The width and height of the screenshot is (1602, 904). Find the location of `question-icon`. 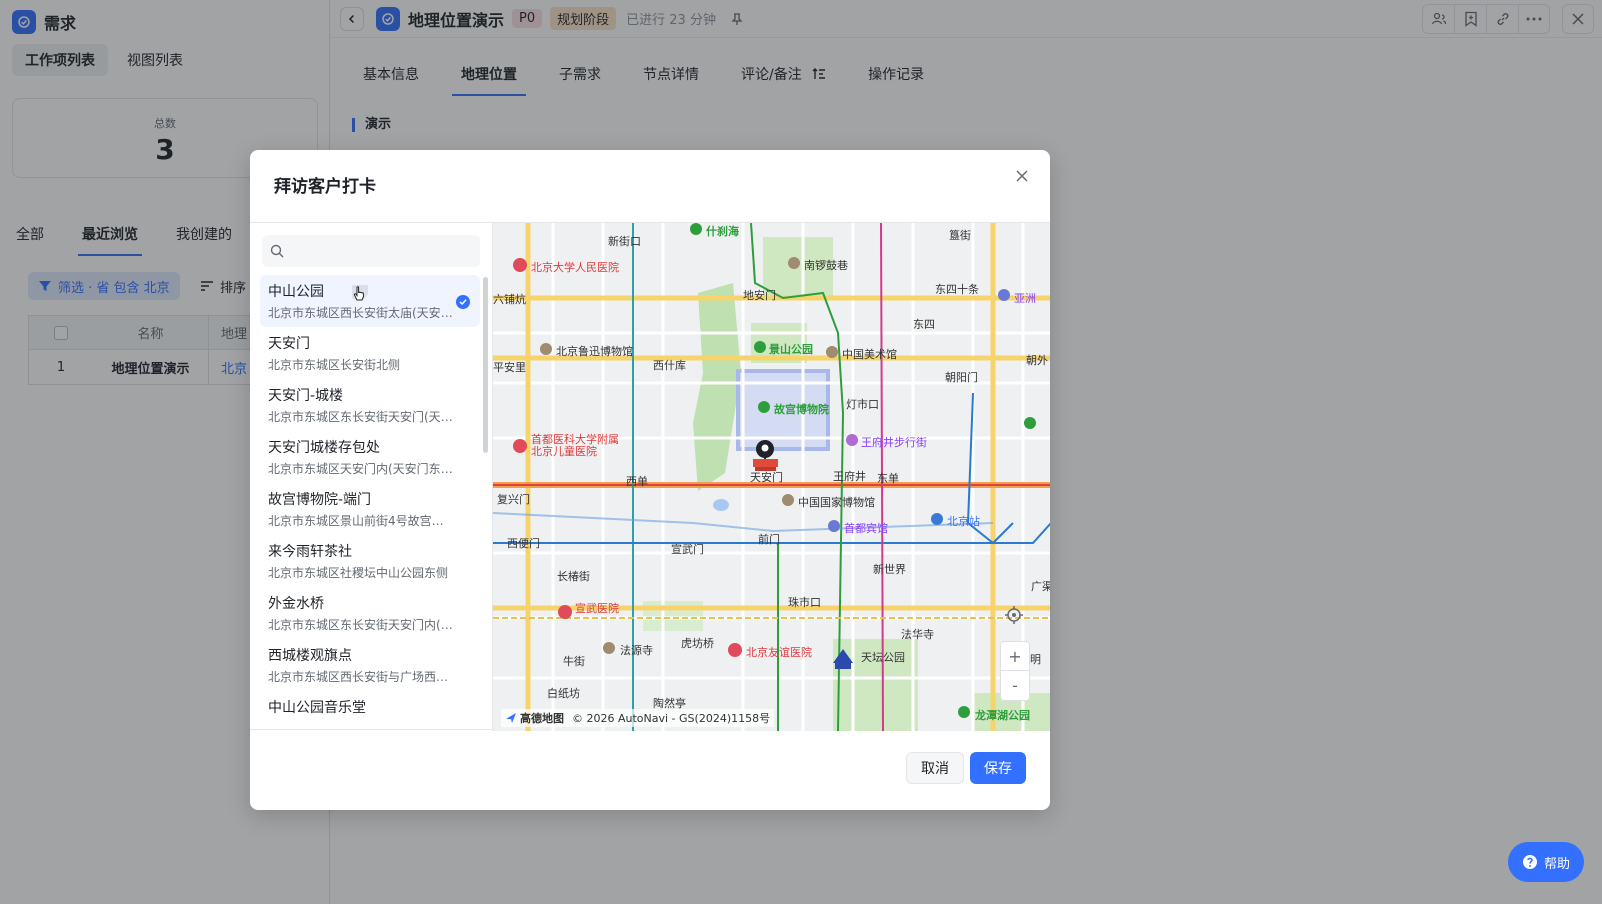

question-icon is located at coordinates (1529, 862).